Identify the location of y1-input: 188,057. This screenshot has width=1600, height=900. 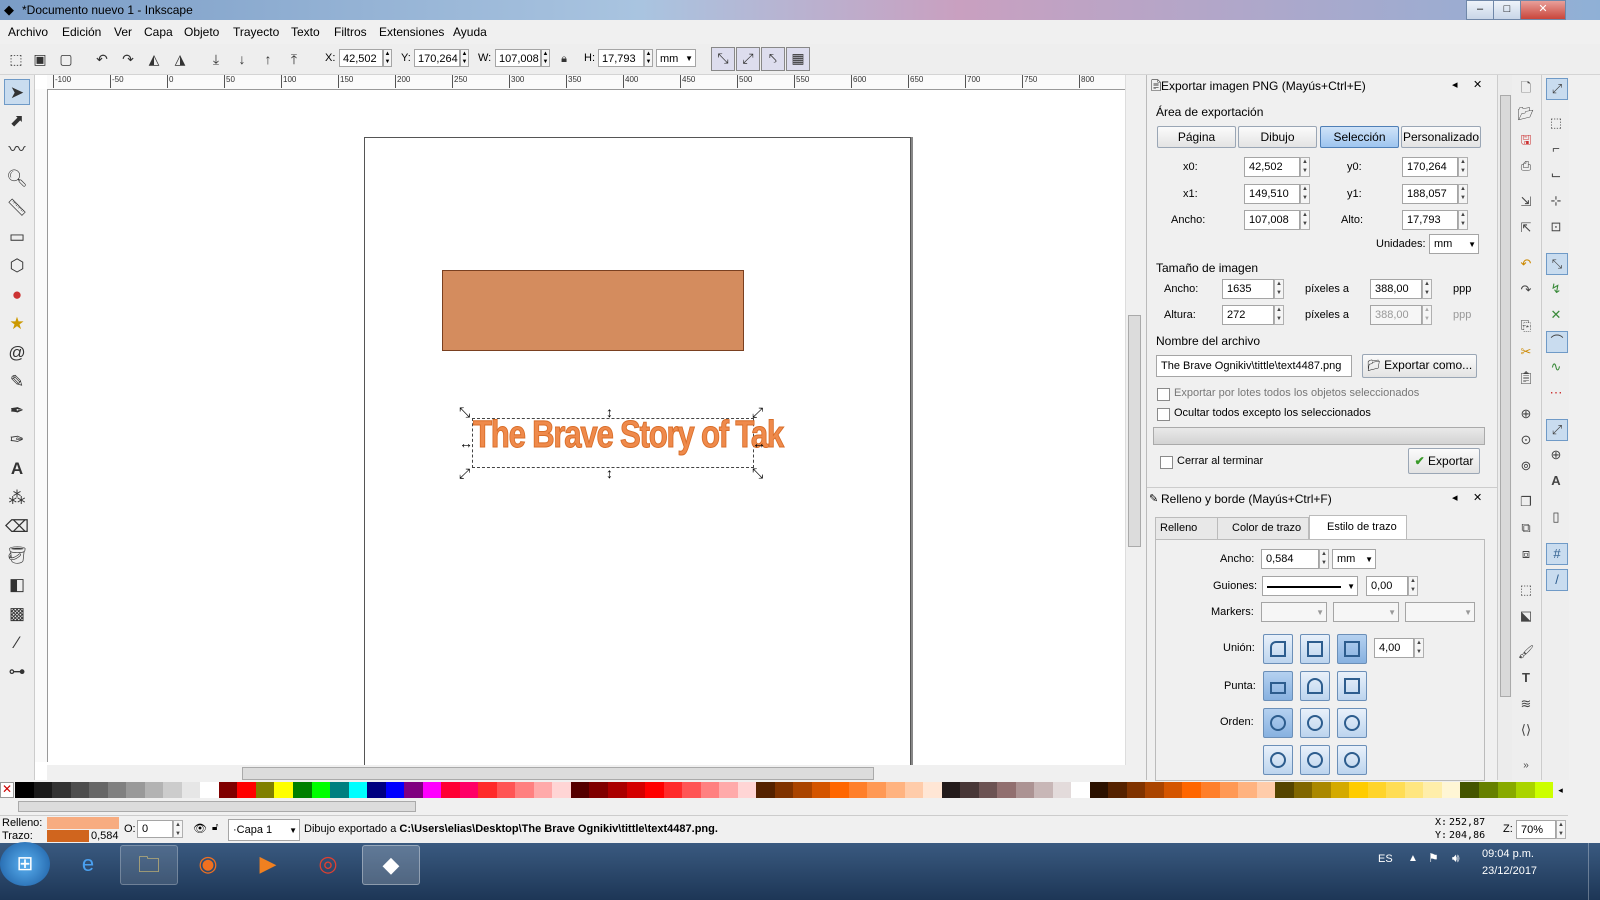
(1430, 194).